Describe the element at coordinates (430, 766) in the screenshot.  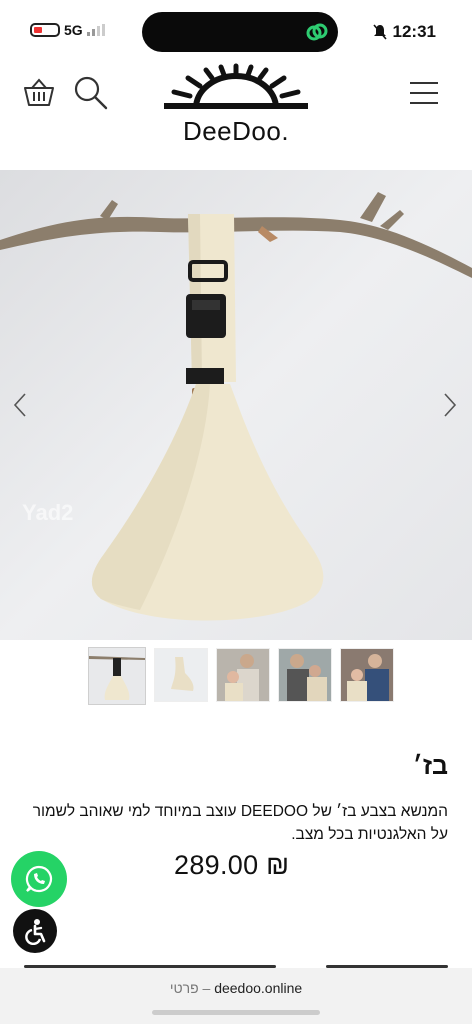
I see `product-title: בז׳` at that location.